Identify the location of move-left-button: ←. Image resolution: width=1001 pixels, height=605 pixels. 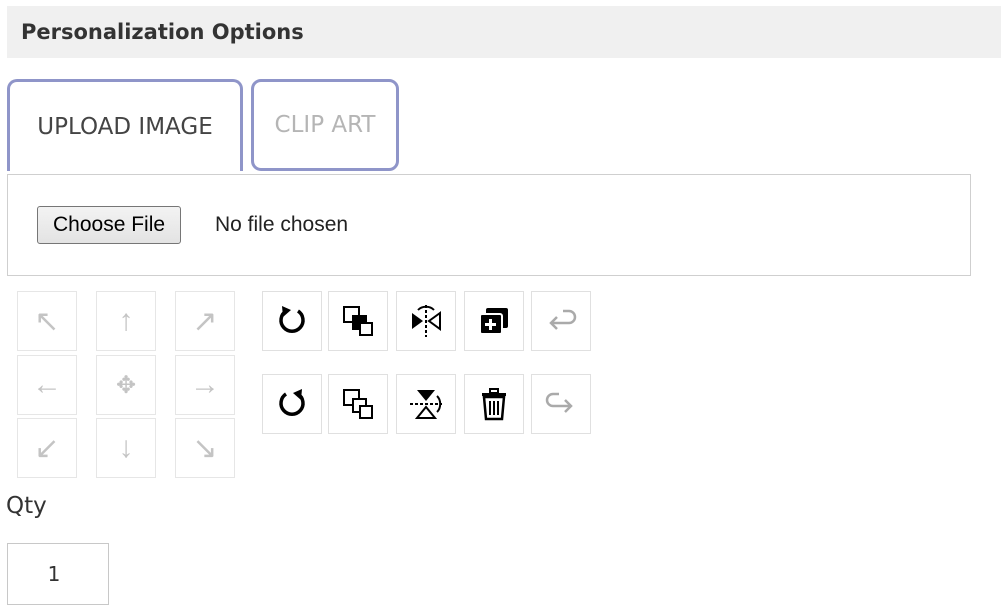
(47, 385).